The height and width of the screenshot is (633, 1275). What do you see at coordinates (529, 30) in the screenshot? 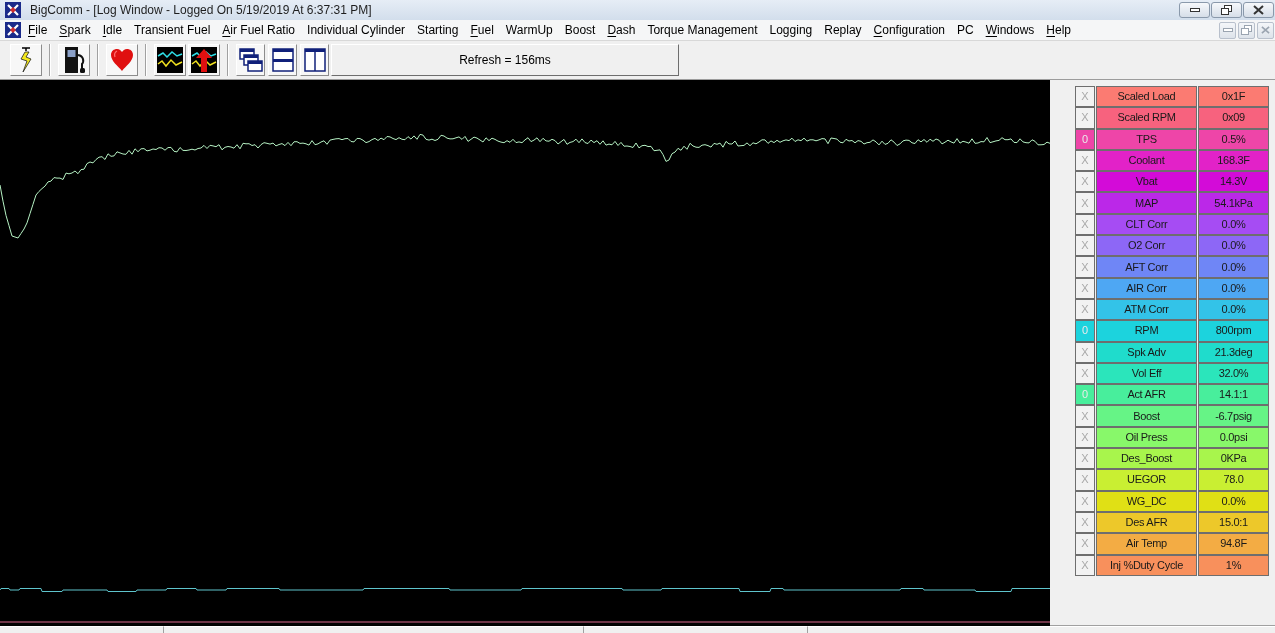
I see `menu-item: WarmUp` at bounding box center [529, 30].